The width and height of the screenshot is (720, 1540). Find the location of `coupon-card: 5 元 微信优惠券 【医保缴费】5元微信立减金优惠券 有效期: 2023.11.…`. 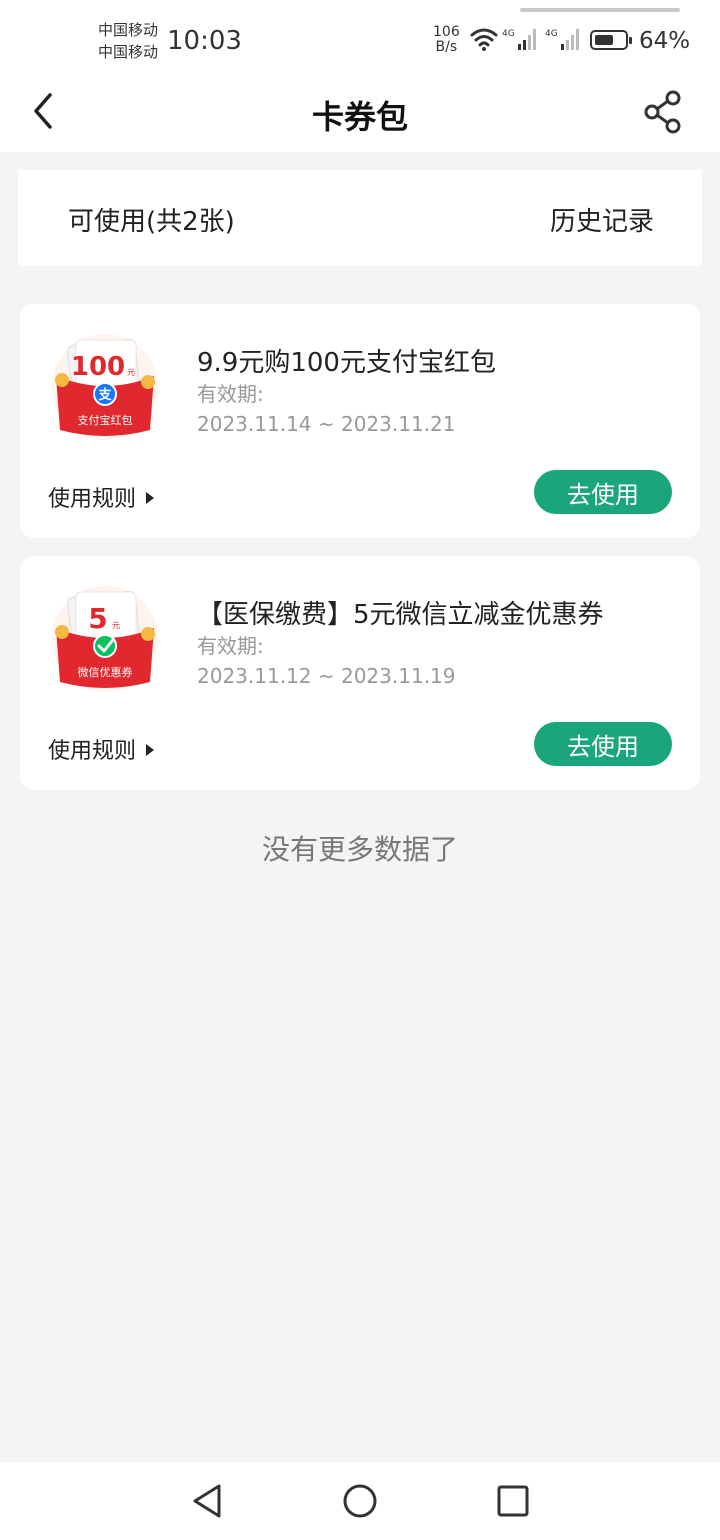

coupon-card: 5 元 微信优惠券 【医保缴费】5元微信立减金优惠券 有效期: 2023.11.… is located at coordinates (360, 673).